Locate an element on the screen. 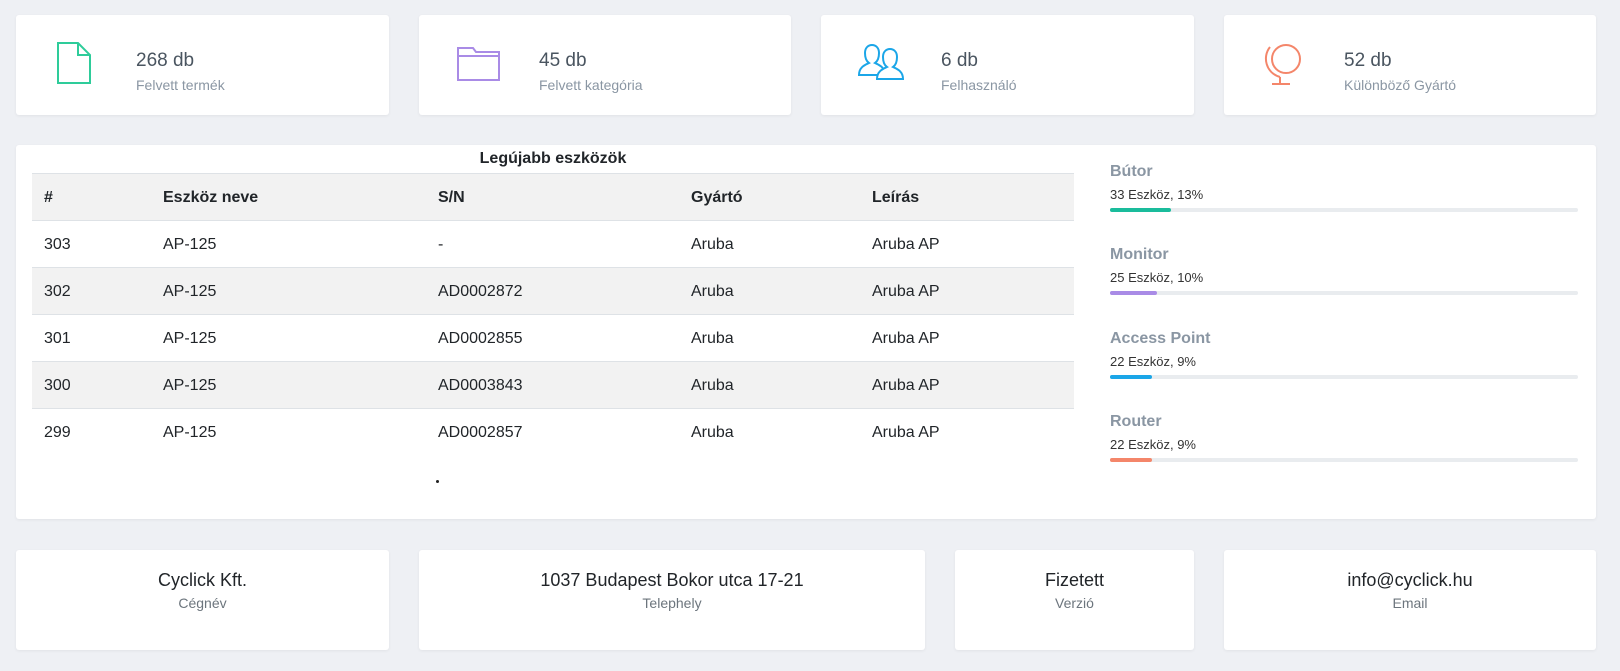 The image size is (1620, 671). stat-value: 52 db is located at coordinates (1368, 60).